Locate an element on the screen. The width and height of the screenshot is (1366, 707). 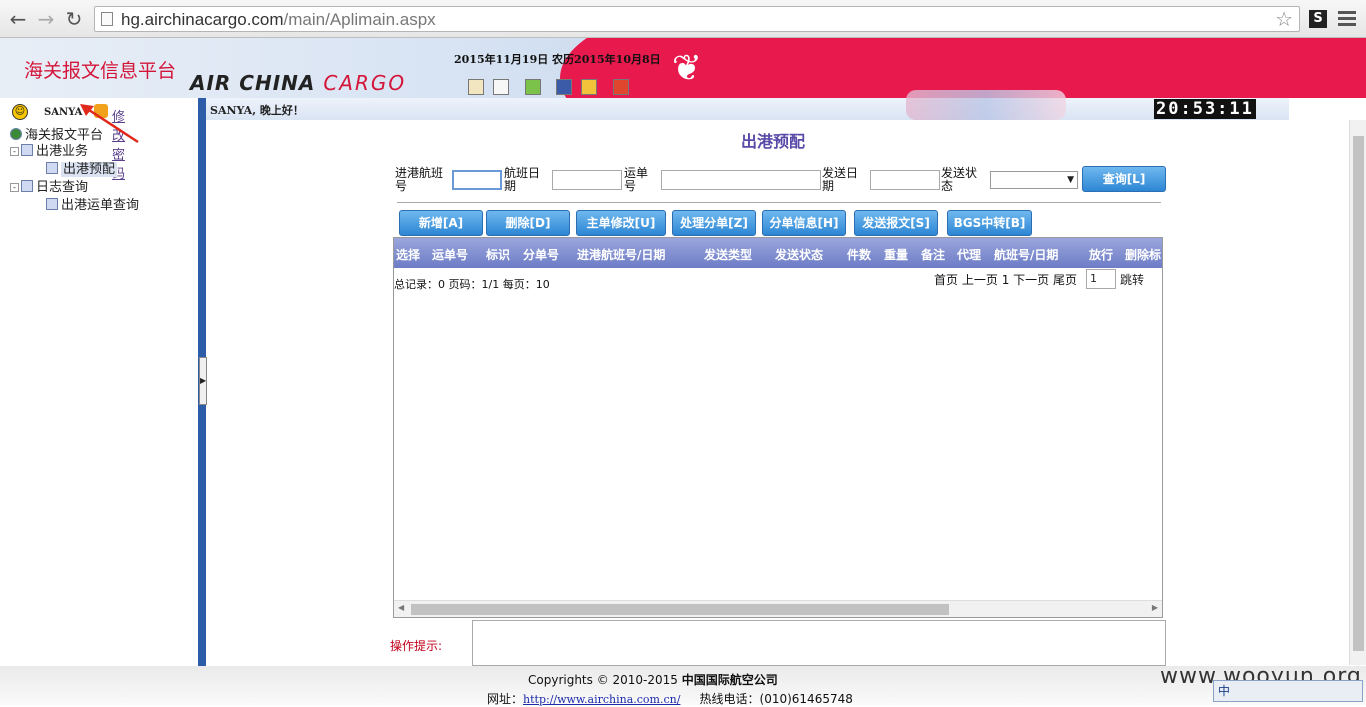
info-icon is located at coordinates (564, 87).